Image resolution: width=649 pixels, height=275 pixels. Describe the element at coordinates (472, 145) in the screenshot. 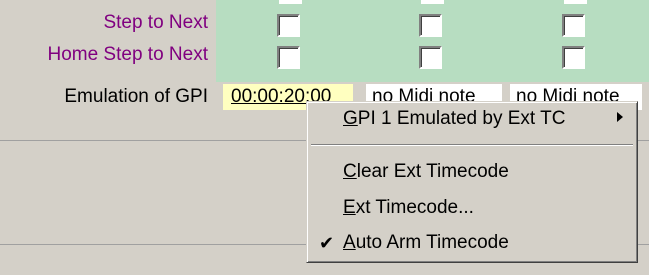

I see `menu-separator` at that location.